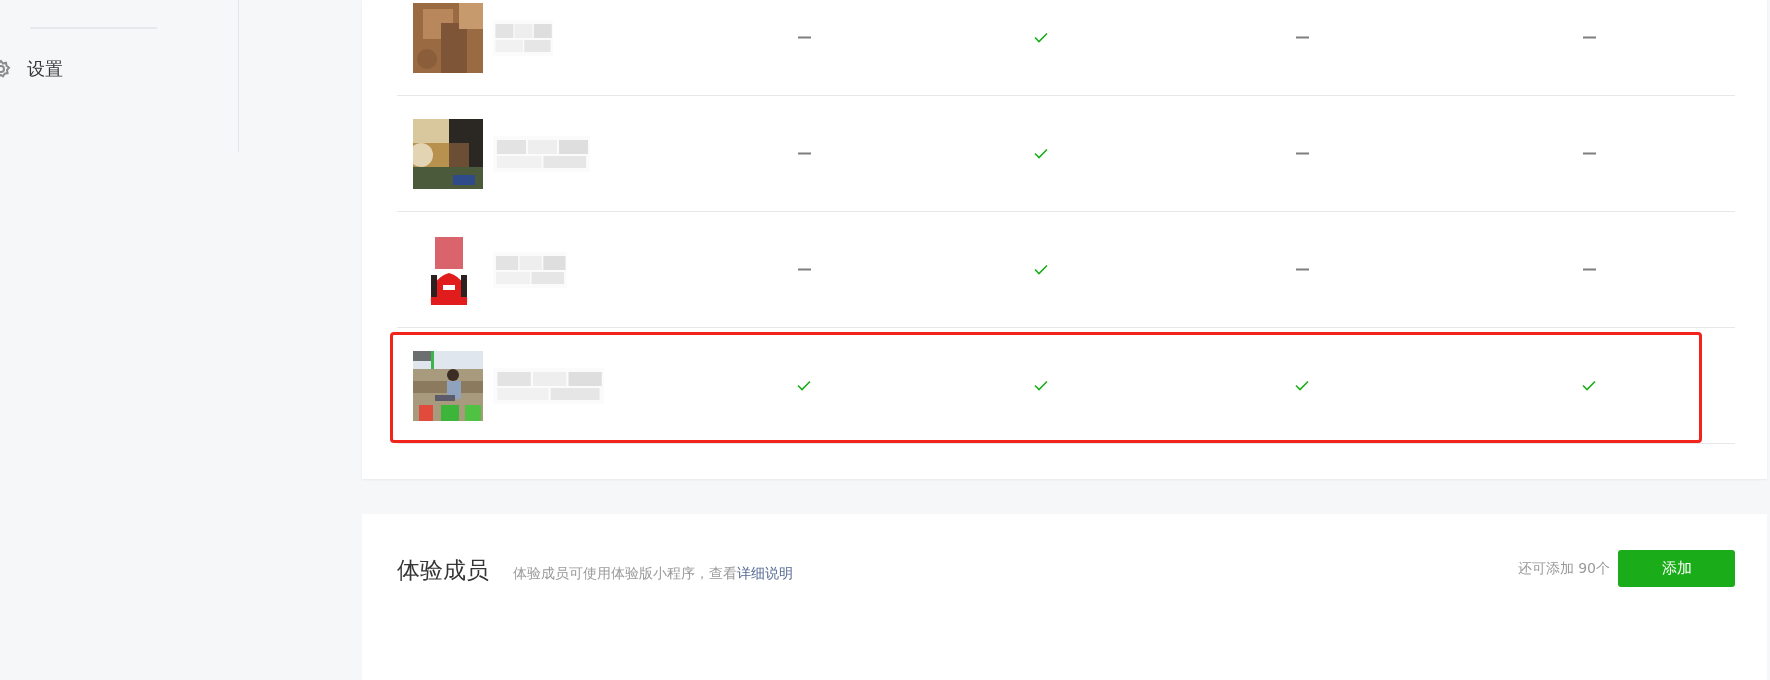 This screenshot has width=1770, height=680. I want to click on remaining-count: 还可添加 90个, so click(1563, 568).